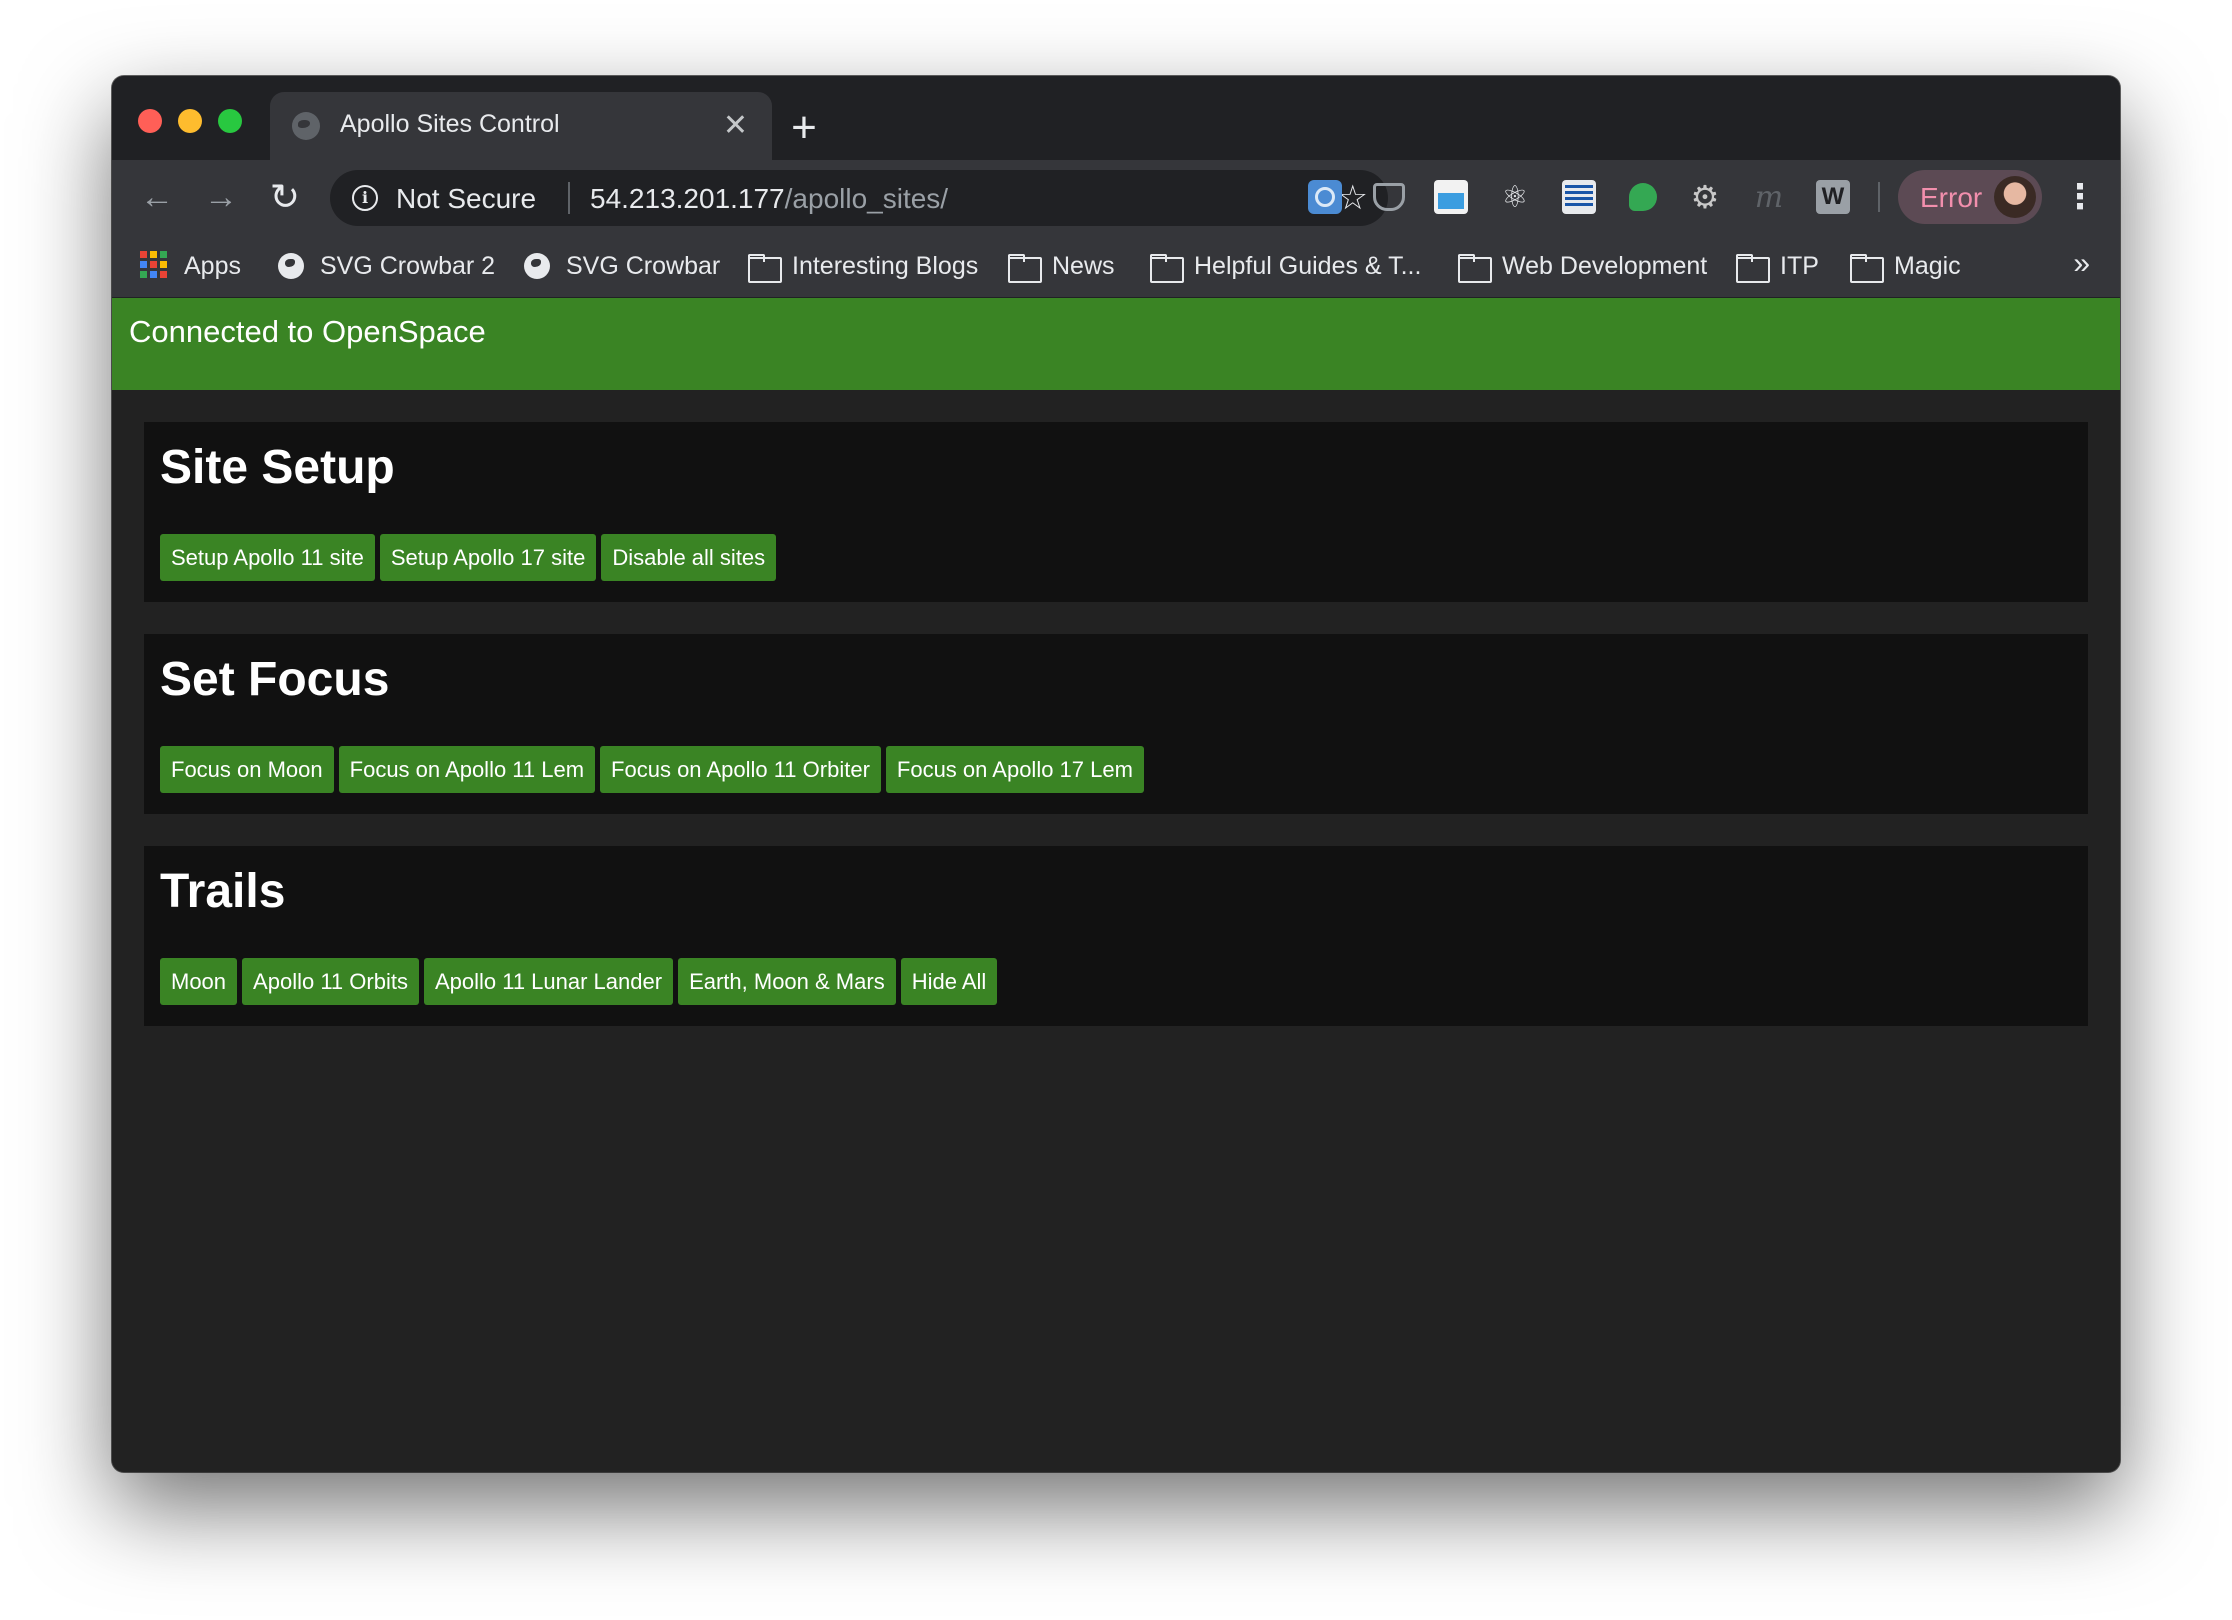 The height and width of the screenshot is (1620, 2232). Describe the element at coordinates (949, 981) in the screenshot. I see `hide-all-trails-button: Hide All` at that location.